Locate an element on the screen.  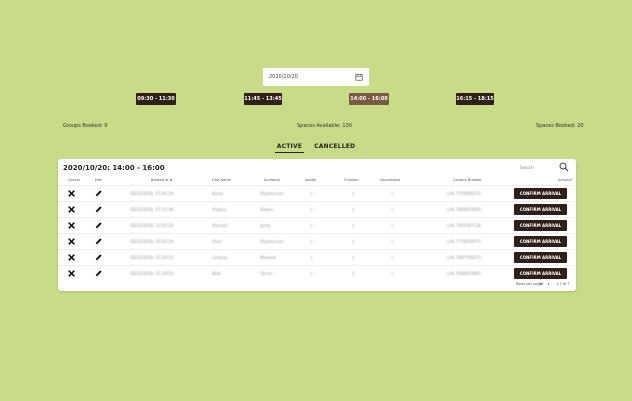
table-cell: +44 7759999137 is located at coordinates (464, 193).